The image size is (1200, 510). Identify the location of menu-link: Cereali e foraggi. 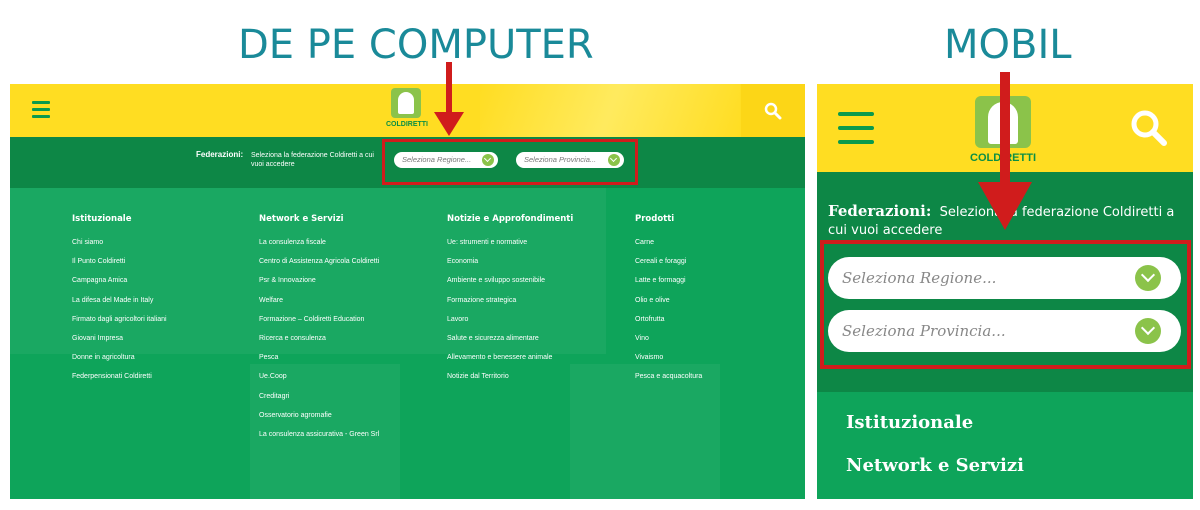
(668, 266).